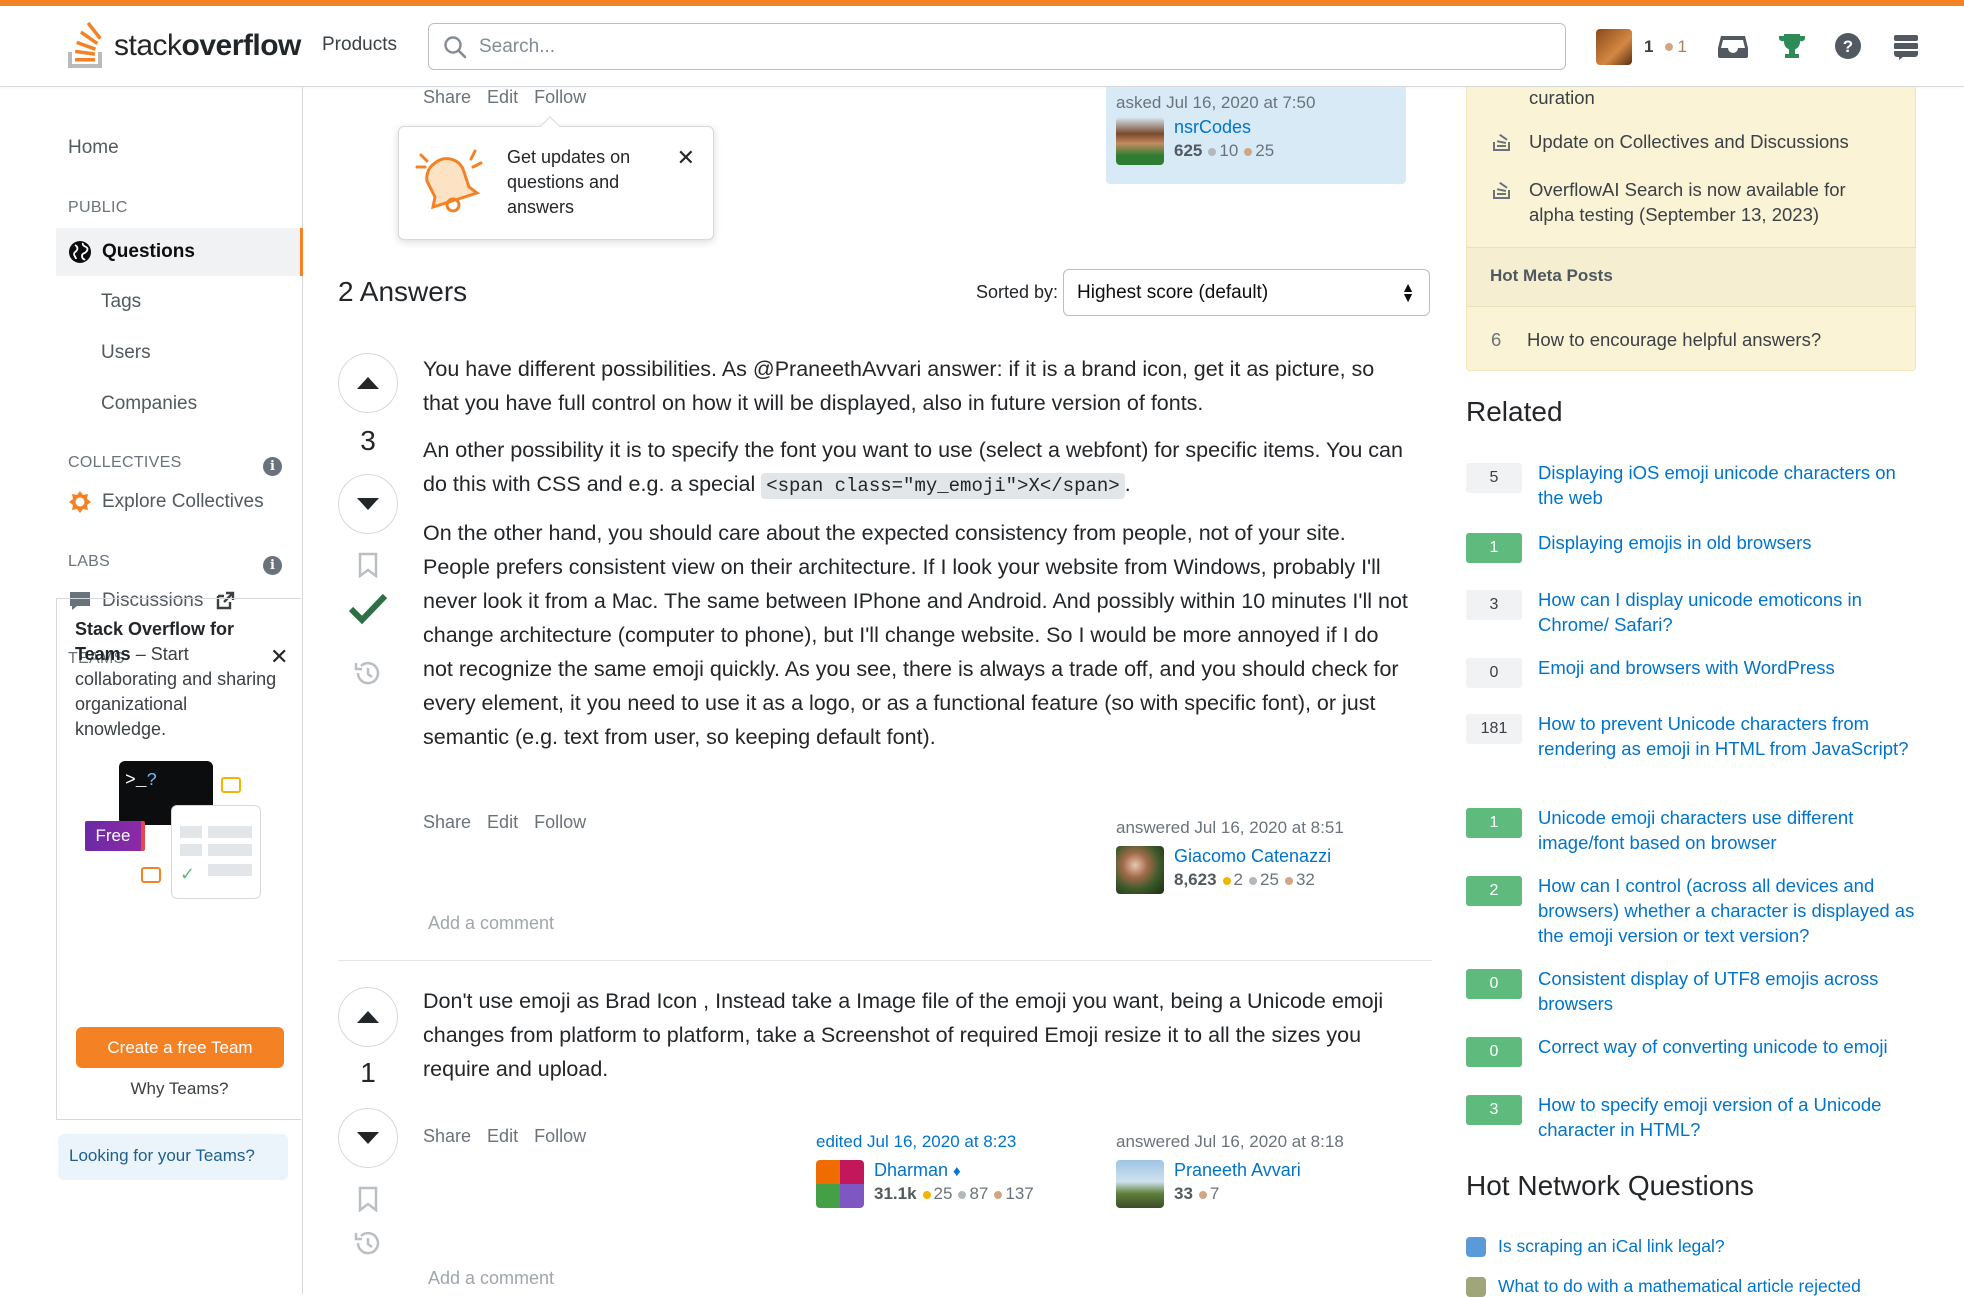  Describe the element at coordinates (925, 1142) in the screenshot. I see `answer2-edited-date: edited Jul 16, 2020 at 8:23` at that location.